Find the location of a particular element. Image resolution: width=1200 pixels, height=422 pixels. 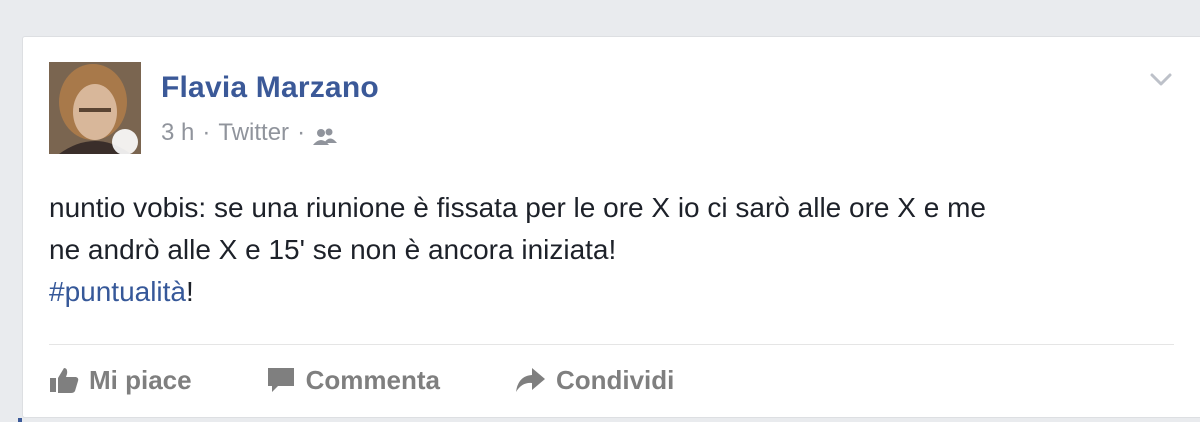

comment-label: Commenta is located at coordinates (372, 379).